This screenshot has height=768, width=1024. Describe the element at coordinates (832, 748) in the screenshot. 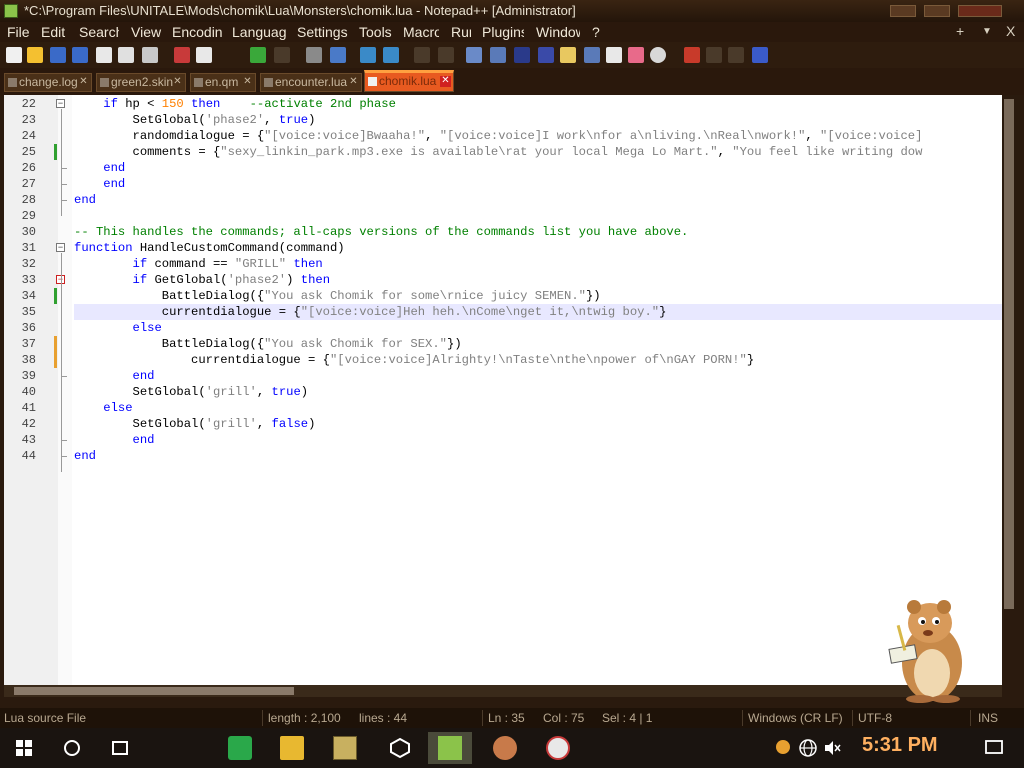

I see `volume-muted-icon` at that location.